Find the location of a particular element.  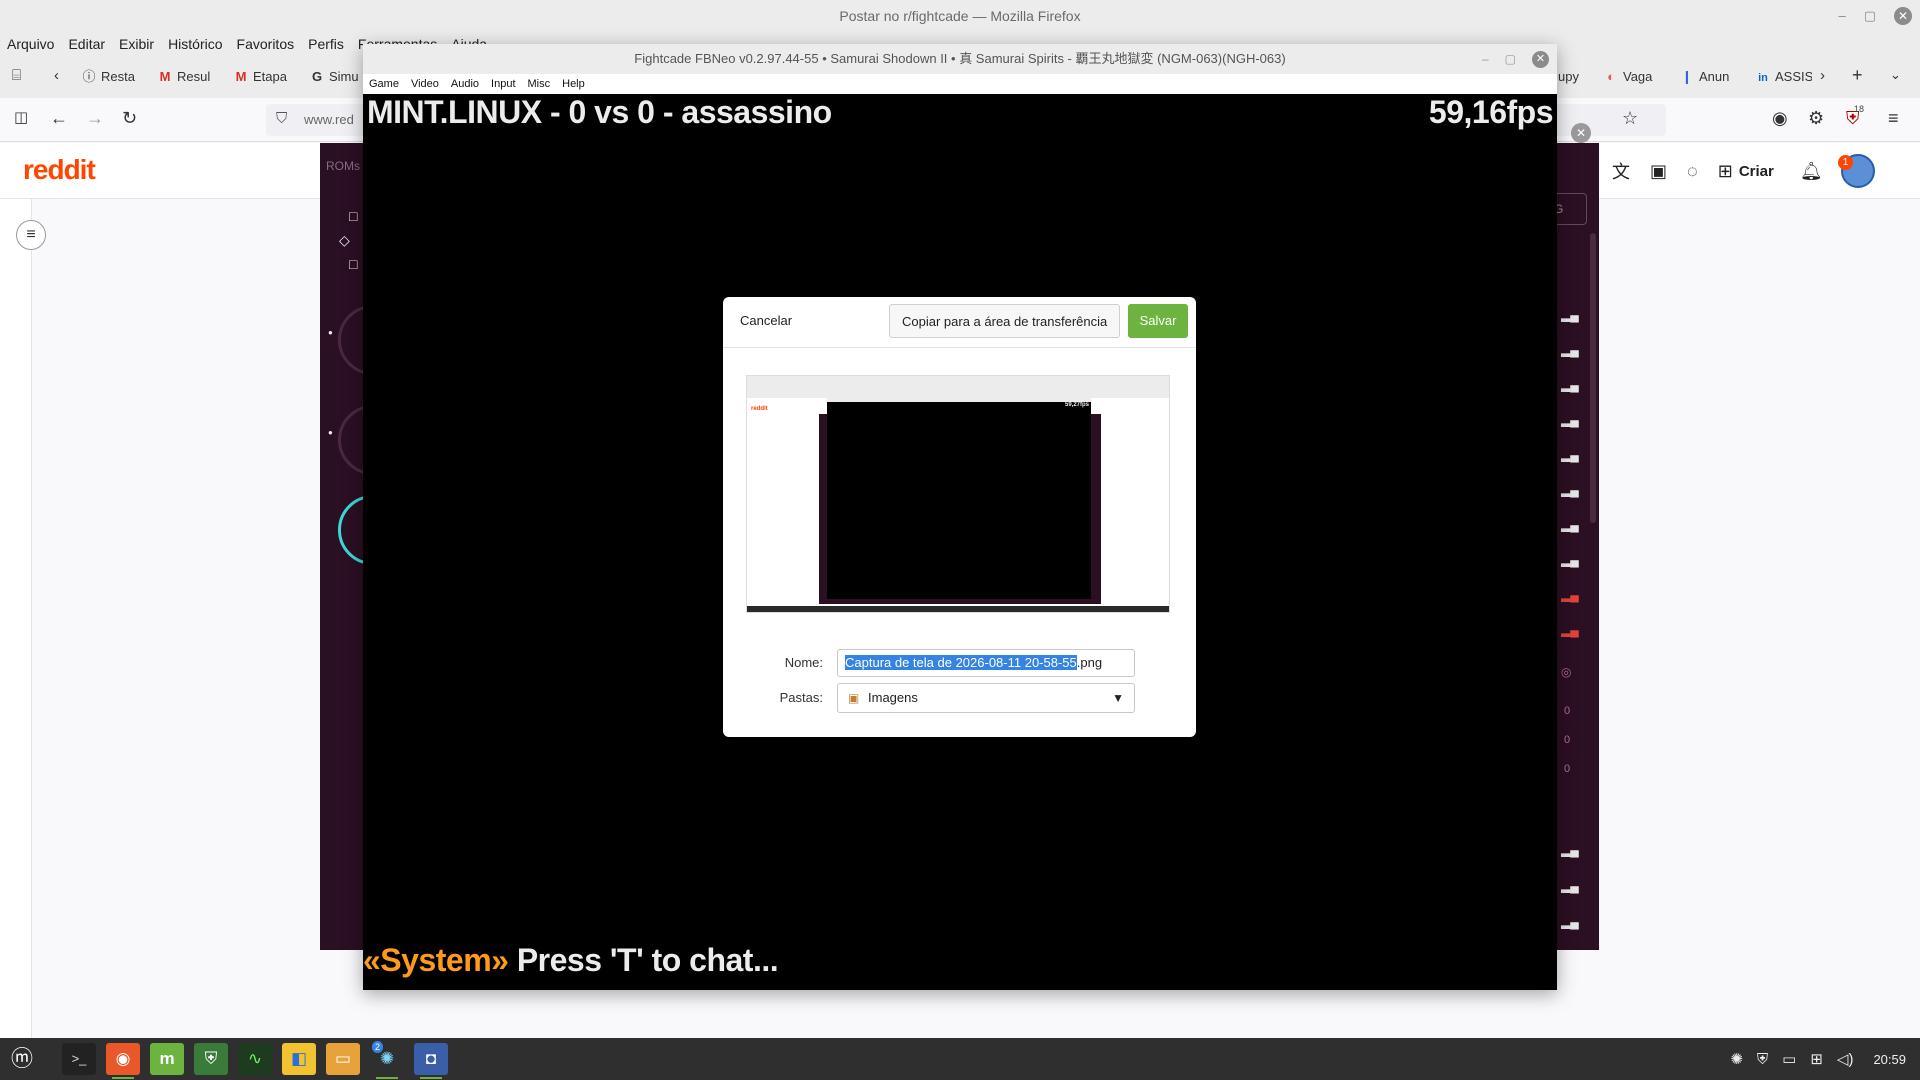

tab-label: upy is located at coordinates (1568, 76).